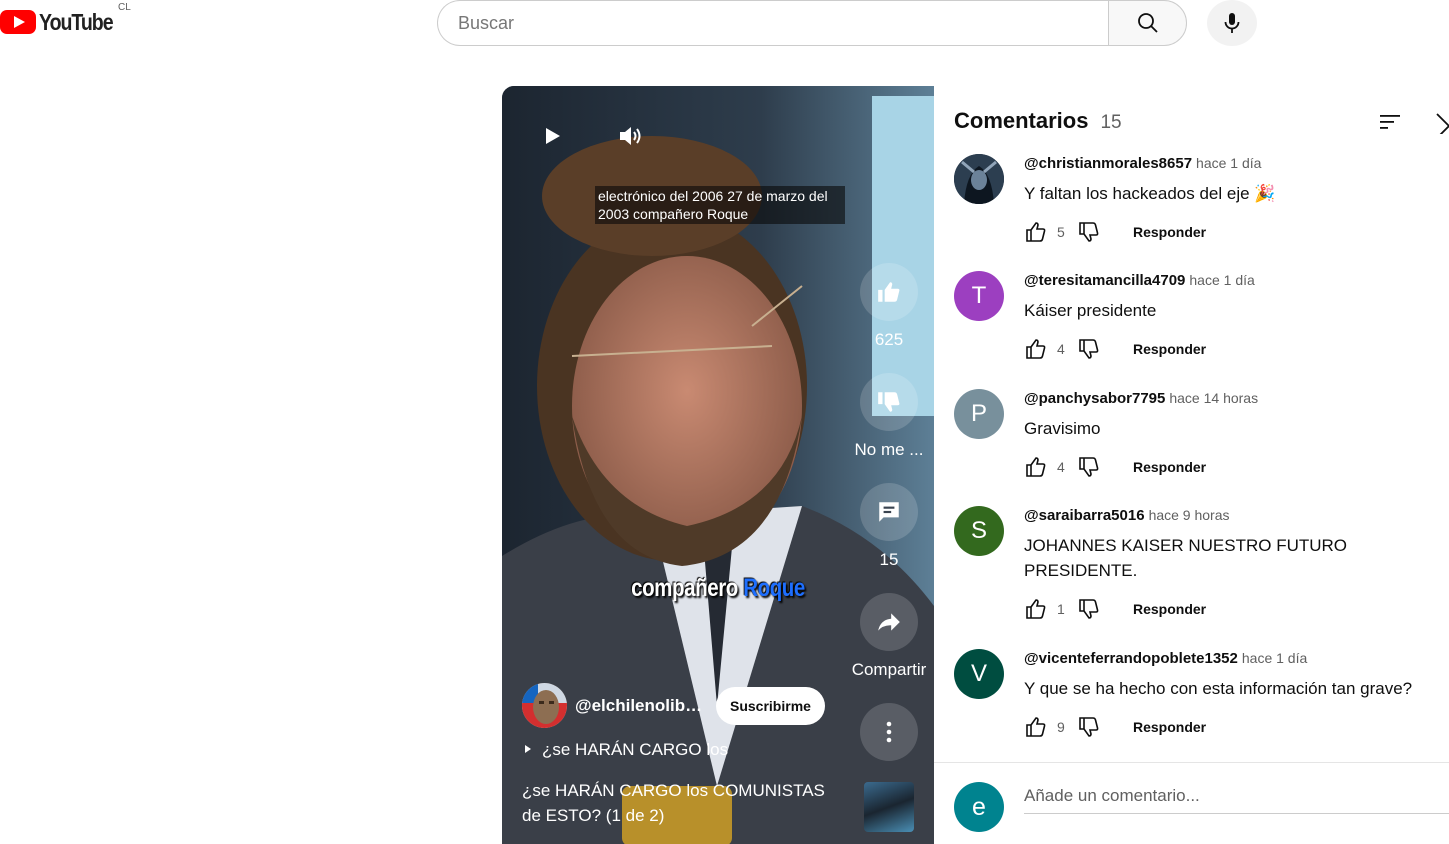 The height and width of the screenshot is (844, 1449). I want to click on comment-meta: @christianmorales8657 hace 1 día, so click(1229, 163).